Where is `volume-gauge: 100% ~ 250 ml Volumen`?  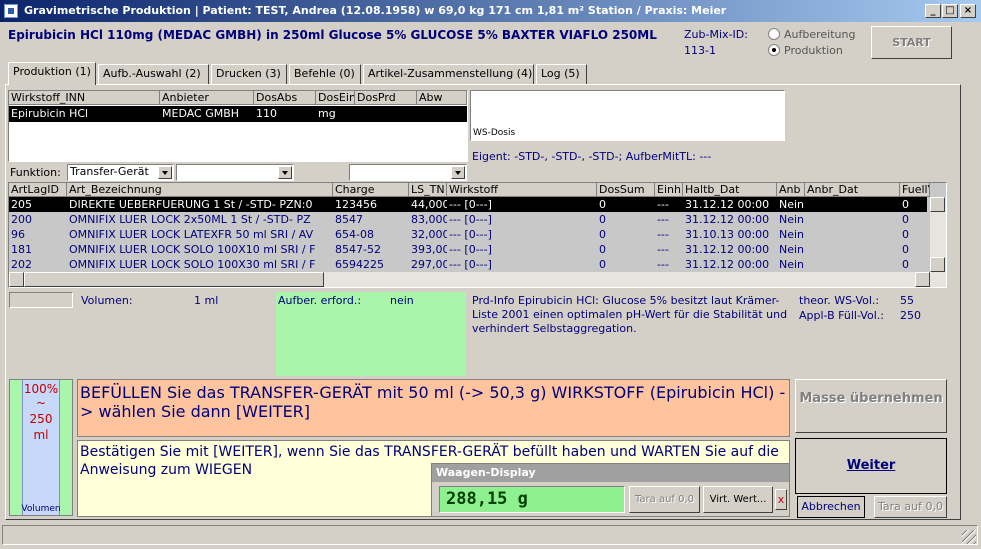 volume-gauge: 100% ~ 250 ml Volumen is located at coordinates (41, 447).